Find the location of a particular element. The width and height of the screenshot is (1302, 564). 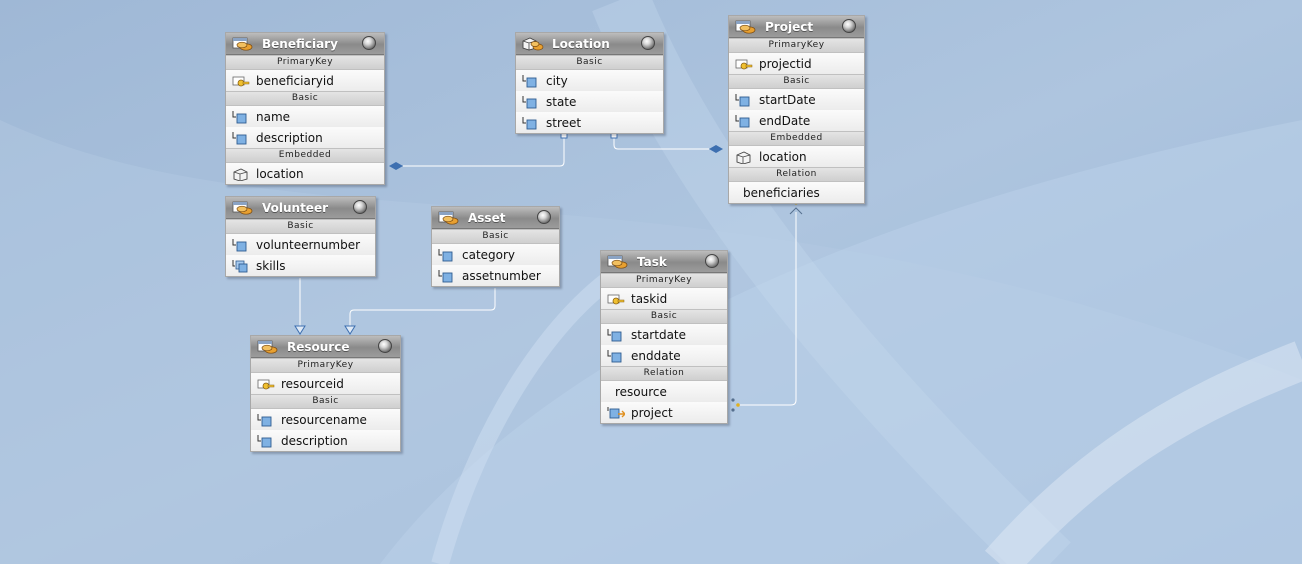

entity-header: Location is located at coordinates (589, 44).